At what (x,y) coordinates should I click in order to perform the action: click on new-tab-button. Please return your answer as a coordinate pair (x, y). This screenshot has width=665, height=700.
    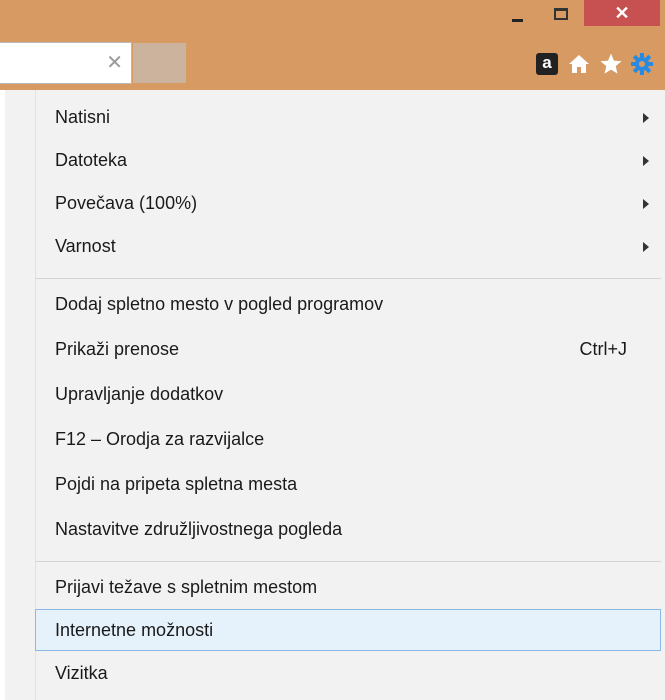
    Looking at the image, I should click on (159, 63).